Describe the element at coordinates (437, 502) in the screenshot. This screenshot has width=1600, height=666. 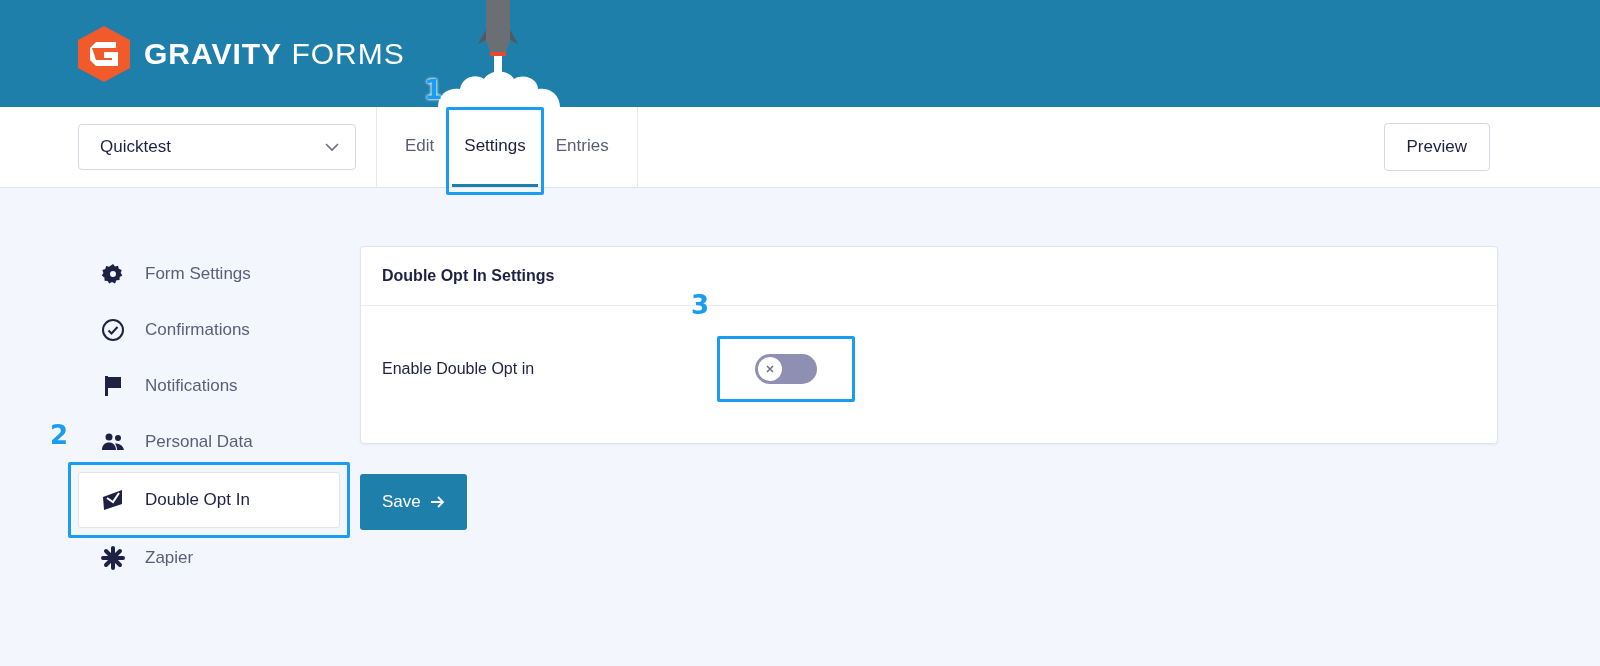
I see `arrow-right-icon` at that location.